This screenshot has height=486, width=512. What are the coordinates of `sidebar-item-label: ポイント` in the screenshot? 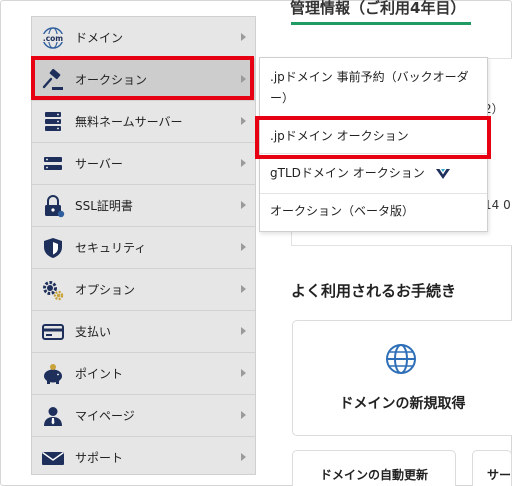 It's located at (99, 374).